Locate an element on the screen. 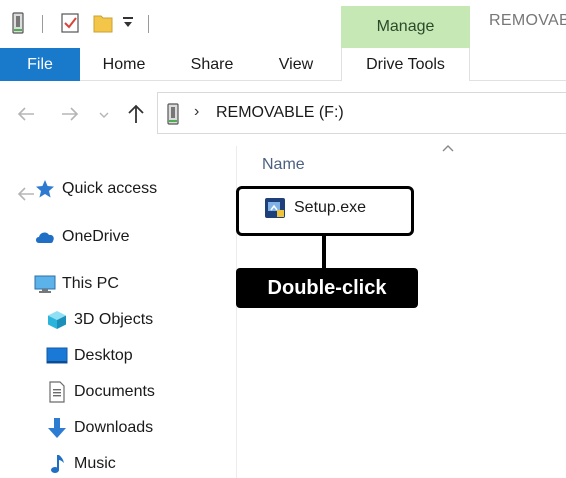 Image resolution: width=566 pixels, height=478 pixels. sidebar-item-onedrive: OneDrive is located at coordinates (82, 237).